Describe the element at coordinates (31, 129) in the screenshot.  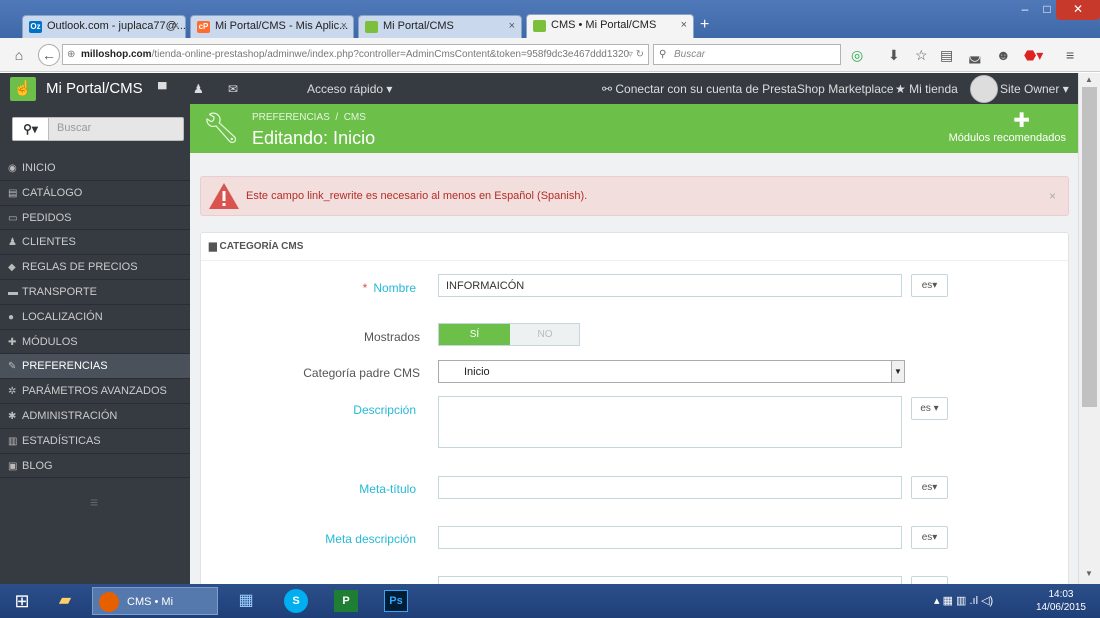
I see `search-dropdown-icon: ⚲▾` at that location.